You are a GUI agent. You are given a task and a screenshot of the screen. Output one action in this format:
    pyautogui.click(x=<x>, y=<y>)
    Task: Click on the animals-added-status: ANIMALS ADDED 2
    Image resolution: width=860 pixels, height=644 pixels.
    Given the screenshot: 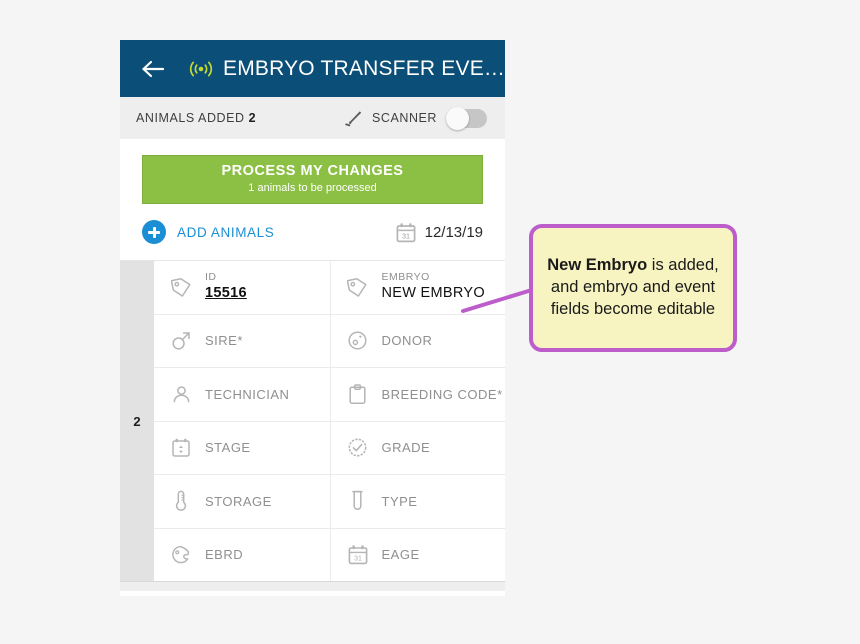 What is the action you would take?
    pyautogui.click(x=196, y=118)
    